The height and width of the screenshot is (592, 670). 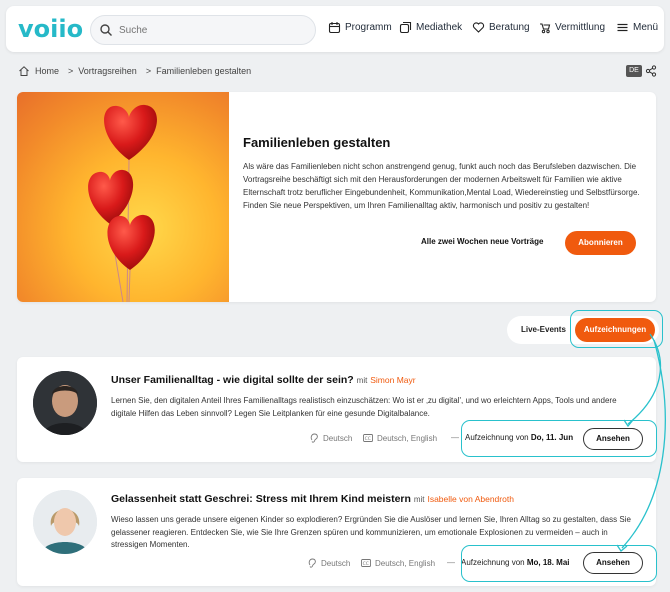 I want to click on annotation-arrows, so click(x=641, y=442).